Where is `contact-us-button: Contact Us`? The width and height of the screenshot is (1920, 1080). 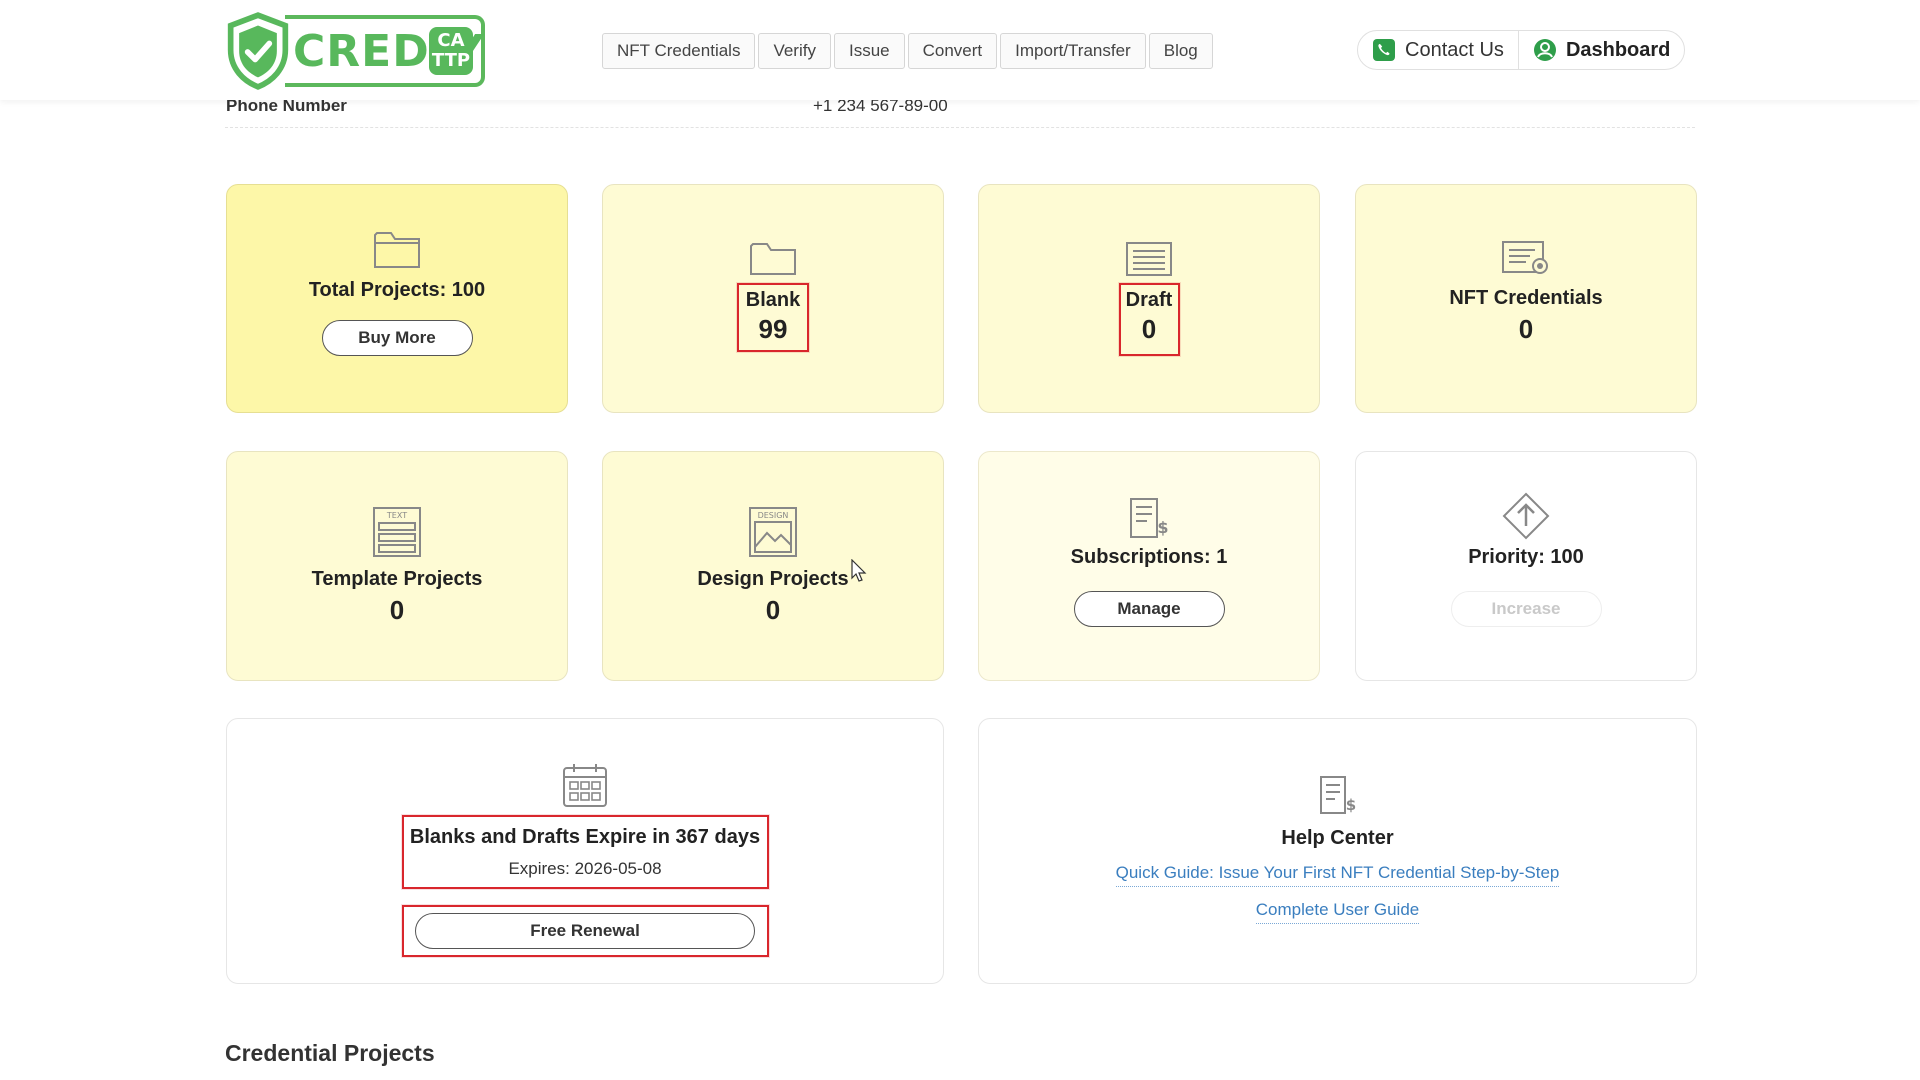
contact-us-button: Contact Us is located at coordinates (1438, 50).